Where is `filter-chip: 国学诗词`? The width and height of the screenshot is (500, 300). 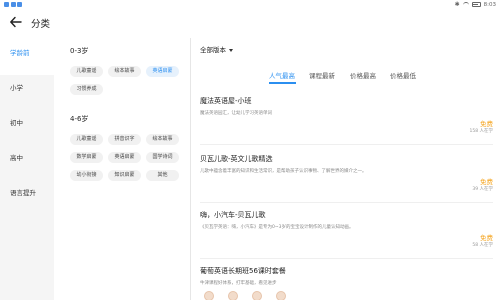
filter-chip: 国学诗词 is located at coordinates (162, 157).